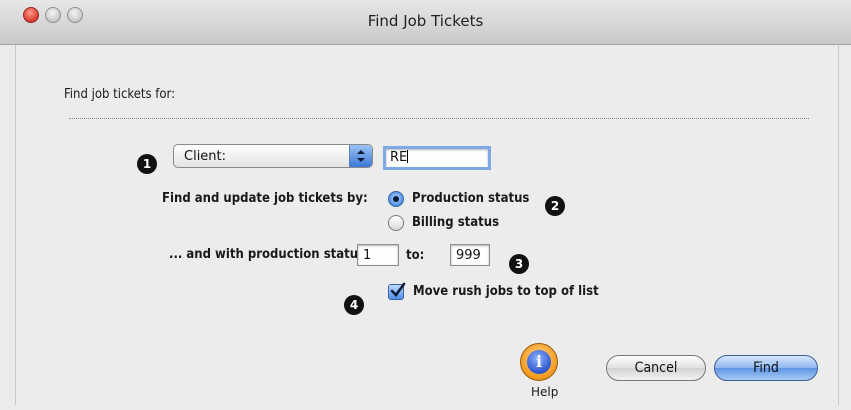  I want to click on popup-arrows-icon, so click(360, 156).